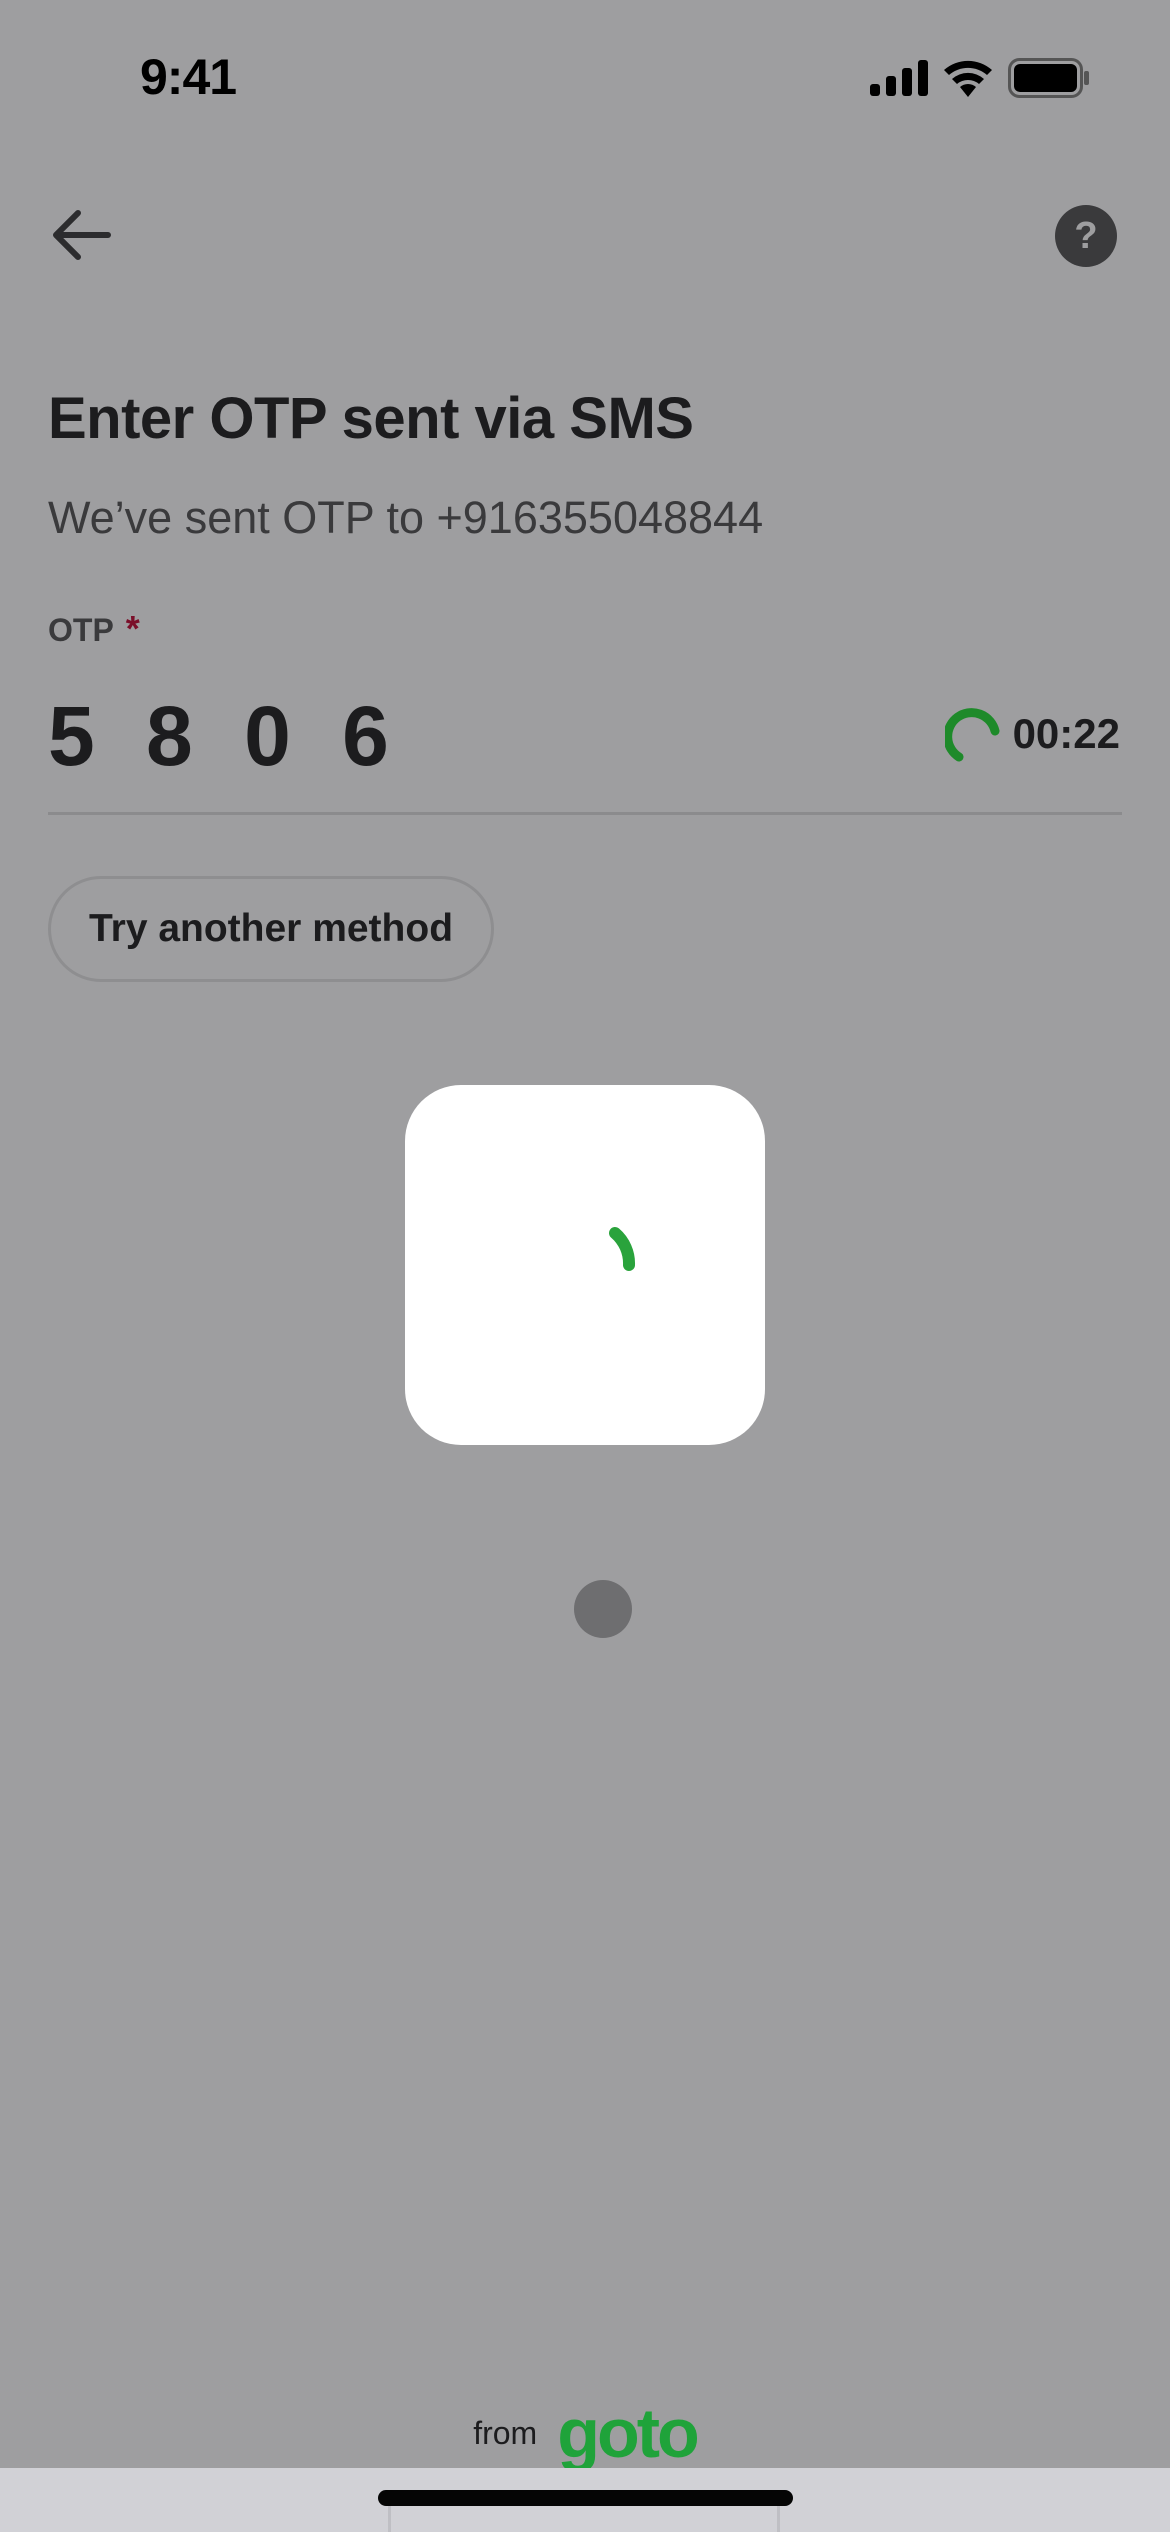 This screenshot has height=2532, width=1170. Describe the element at coordinates (972, 735) in the screenshot. I see `countdown-ring-icon` at that location.